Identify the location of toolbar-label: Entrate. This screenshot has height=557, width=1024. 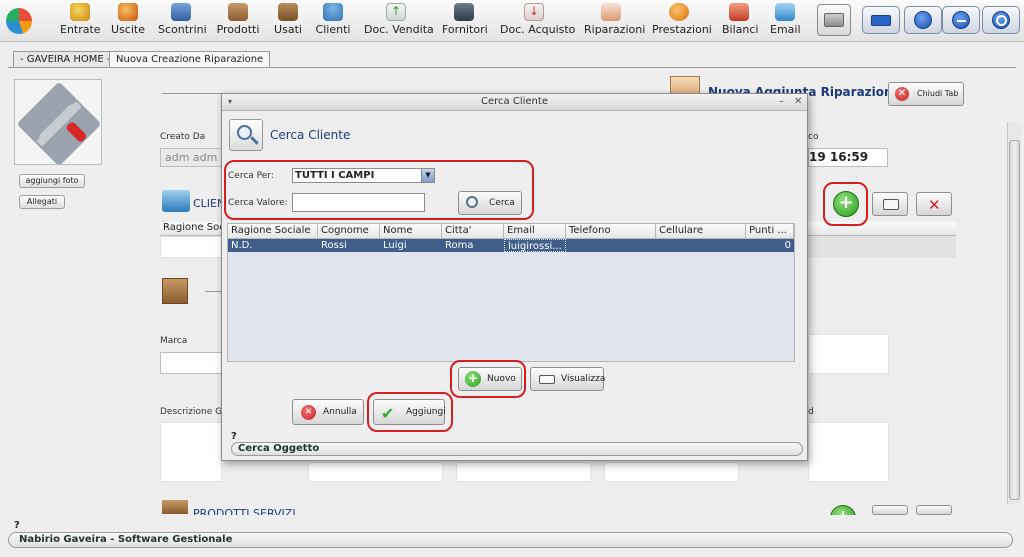
(80, 29).